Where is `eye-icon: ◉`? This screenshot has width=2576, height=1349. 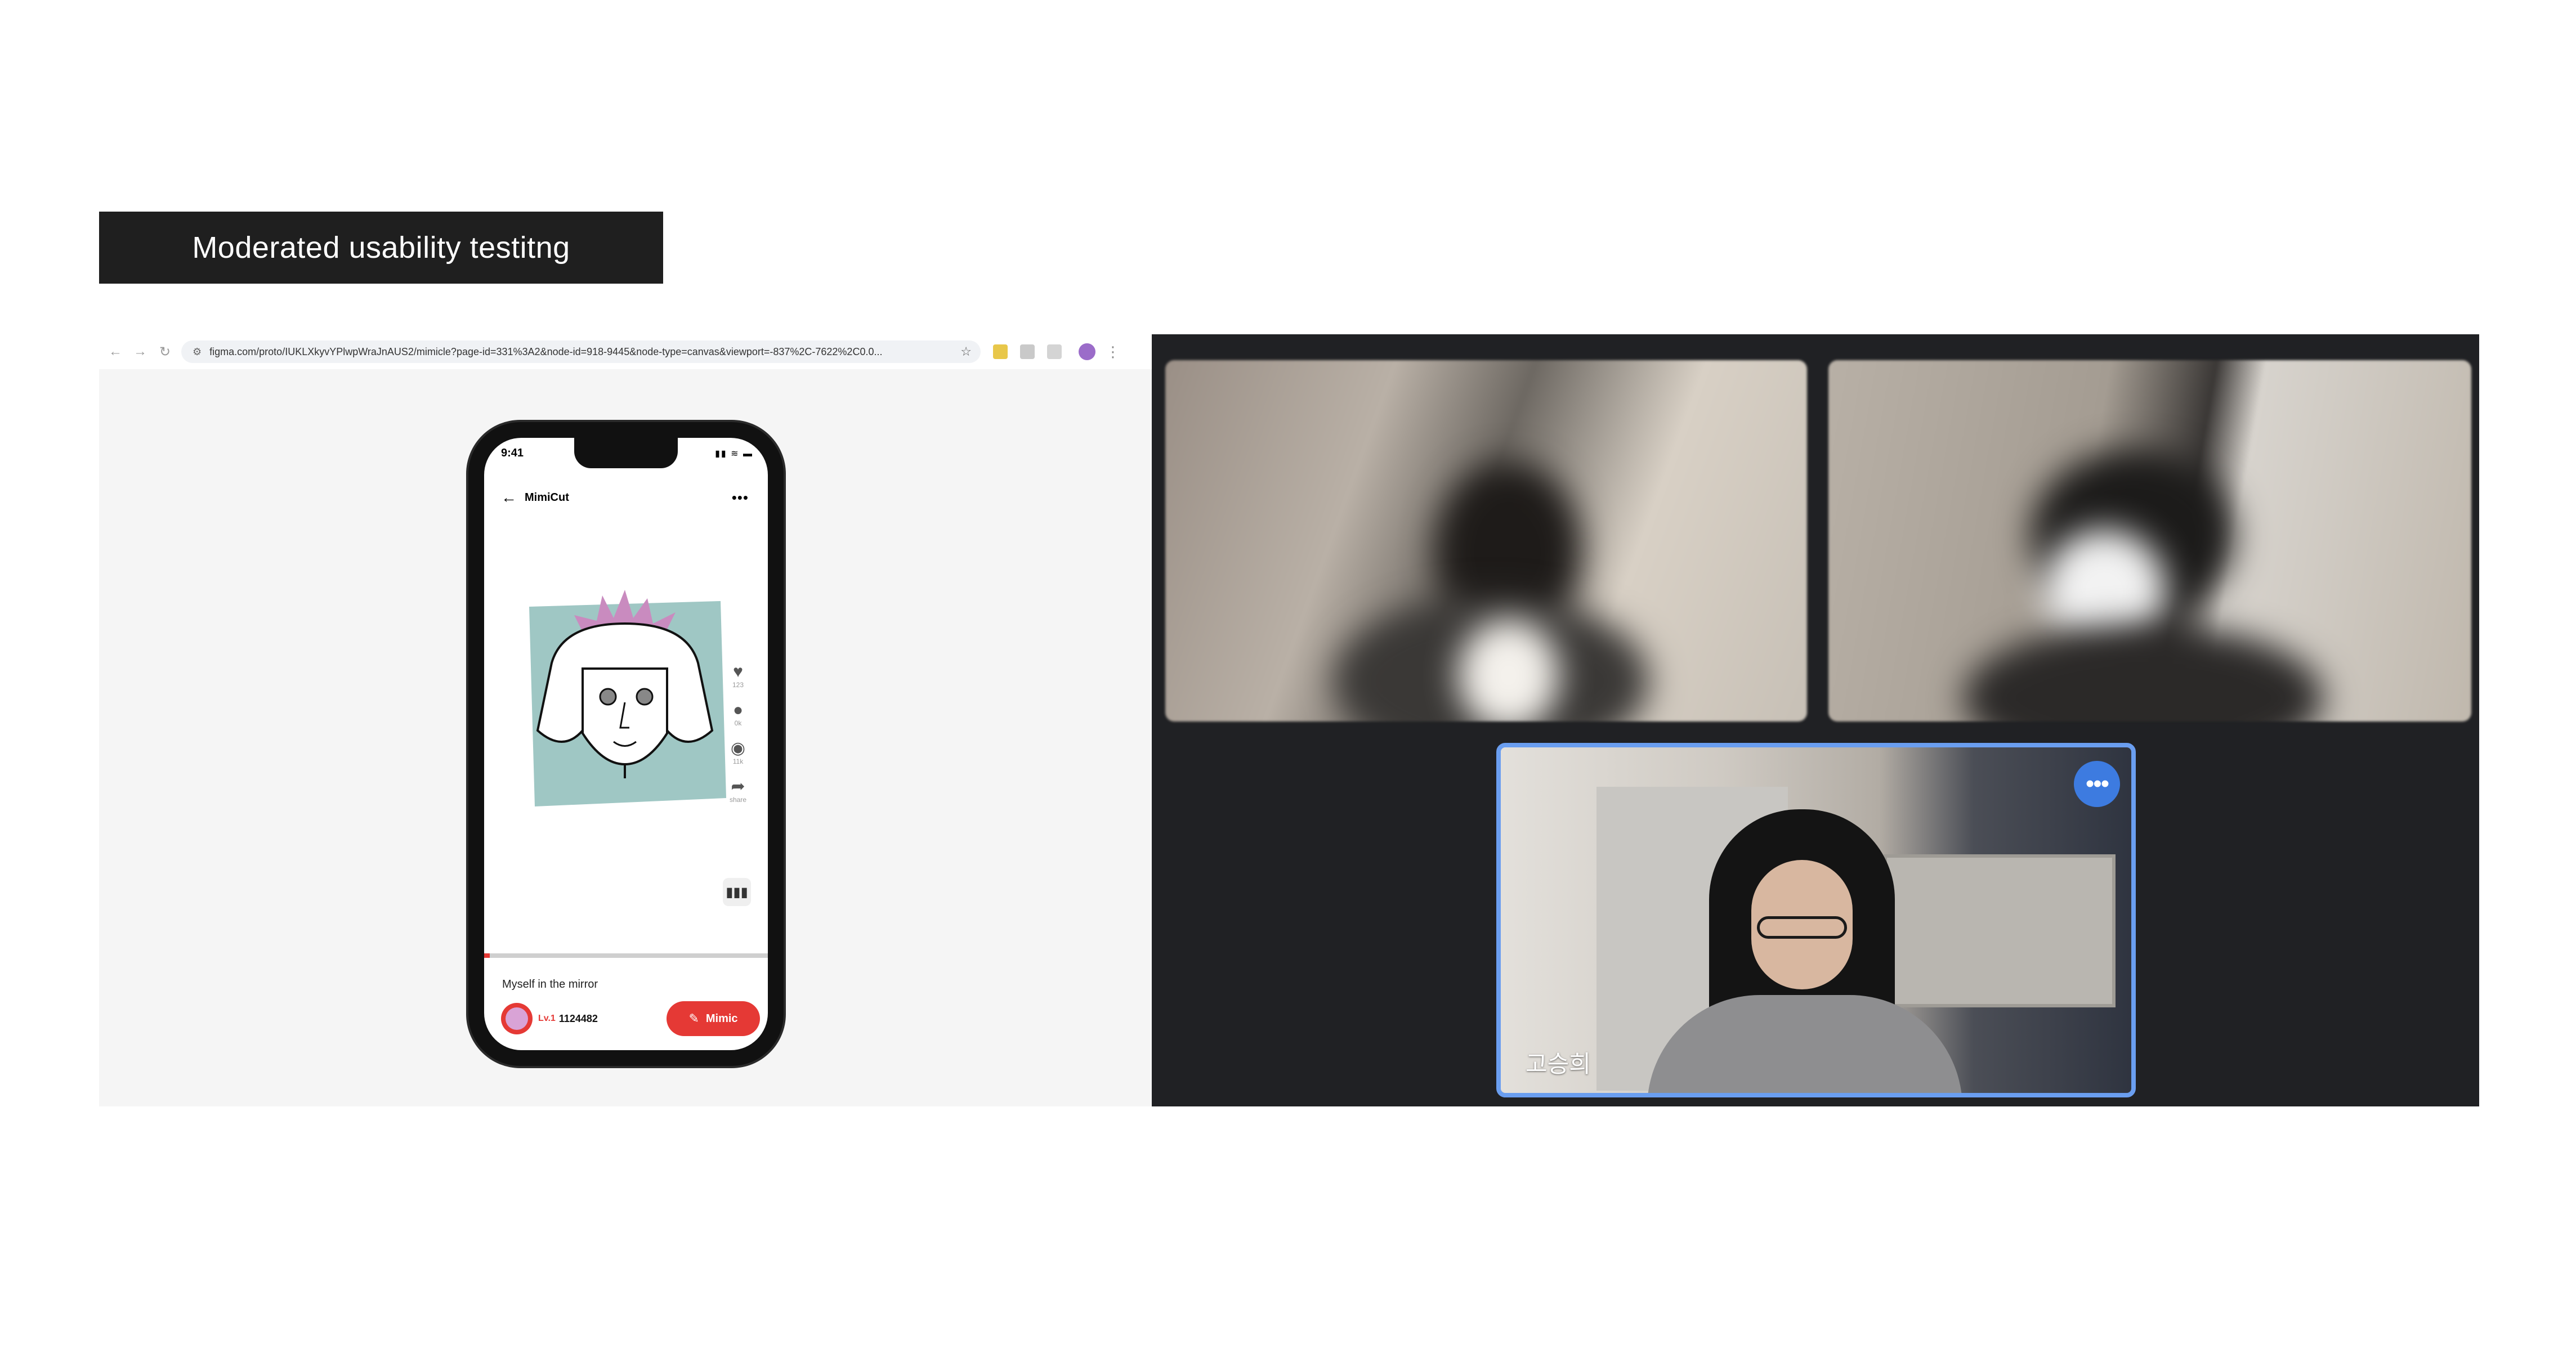
eye-icon: ◉ is located at coordinates (738, 748).